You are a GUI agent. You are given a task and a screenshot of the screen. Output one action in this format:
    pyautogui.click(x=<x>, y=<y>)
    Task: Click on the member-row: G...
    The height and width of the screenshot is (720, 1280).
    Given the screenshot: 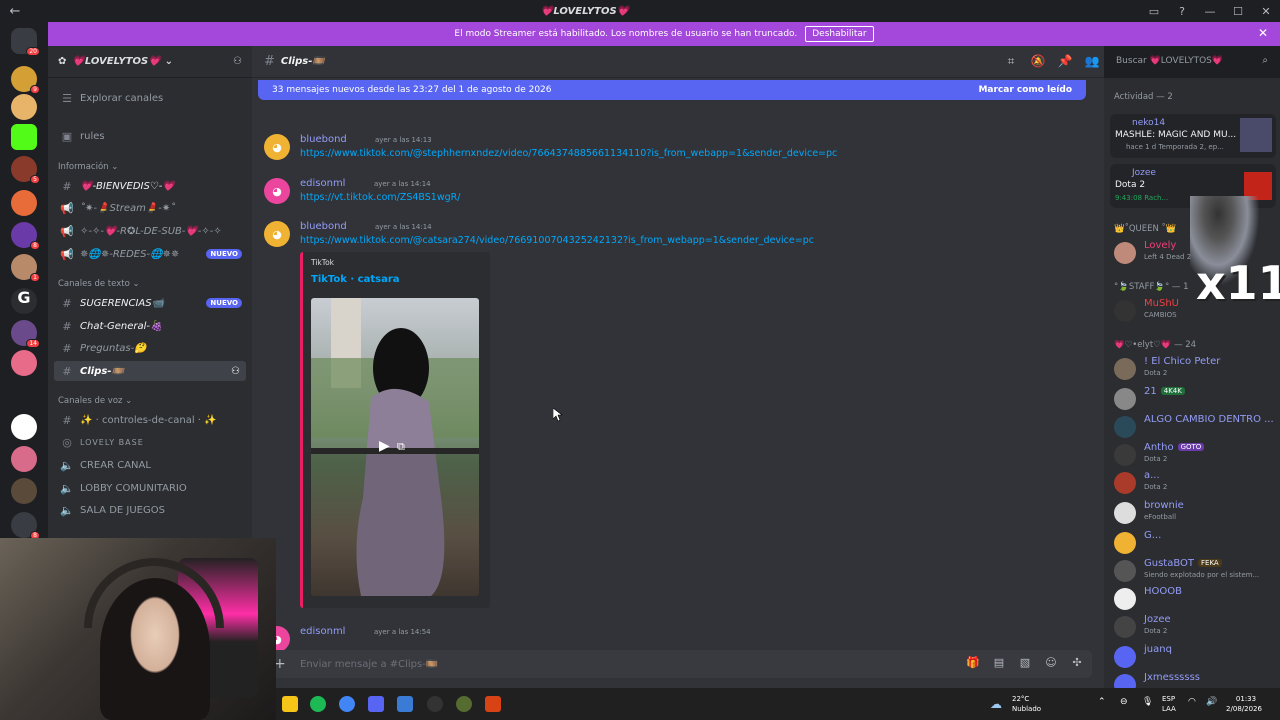 What is the action you would take?
    pyautogui.click(x=1194, y=543)
    